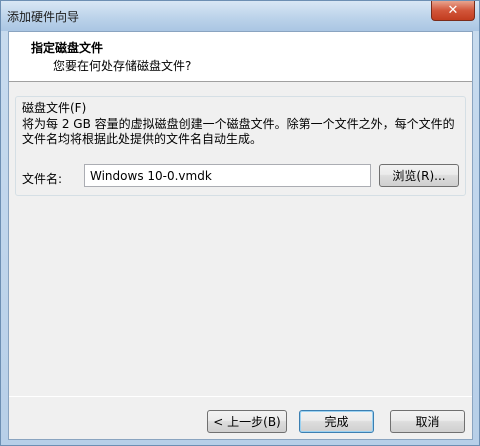  I want to click on title-bar: 添加硬件向导 ✕, so click(240, 16).